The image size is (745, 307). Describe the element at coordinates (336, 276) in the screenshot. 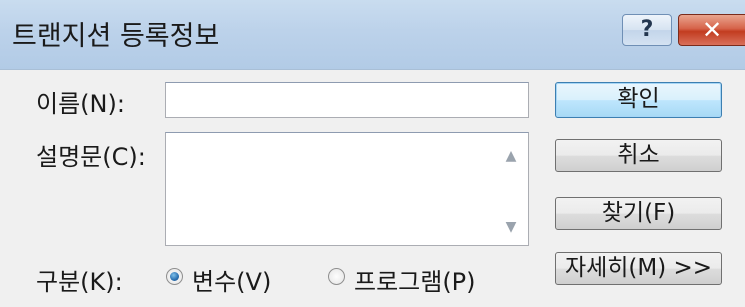

I see `radio-program` at that location.